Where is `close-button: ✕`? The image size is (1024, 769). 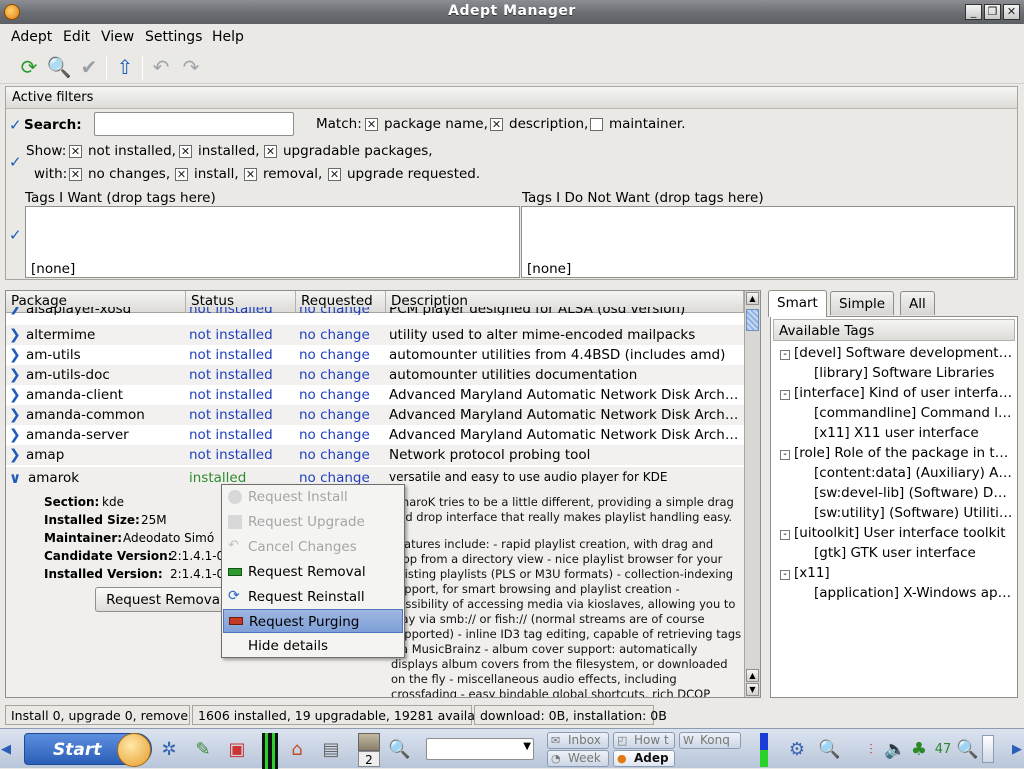
close-button: ✕ is located at coordinates (1011, 12).